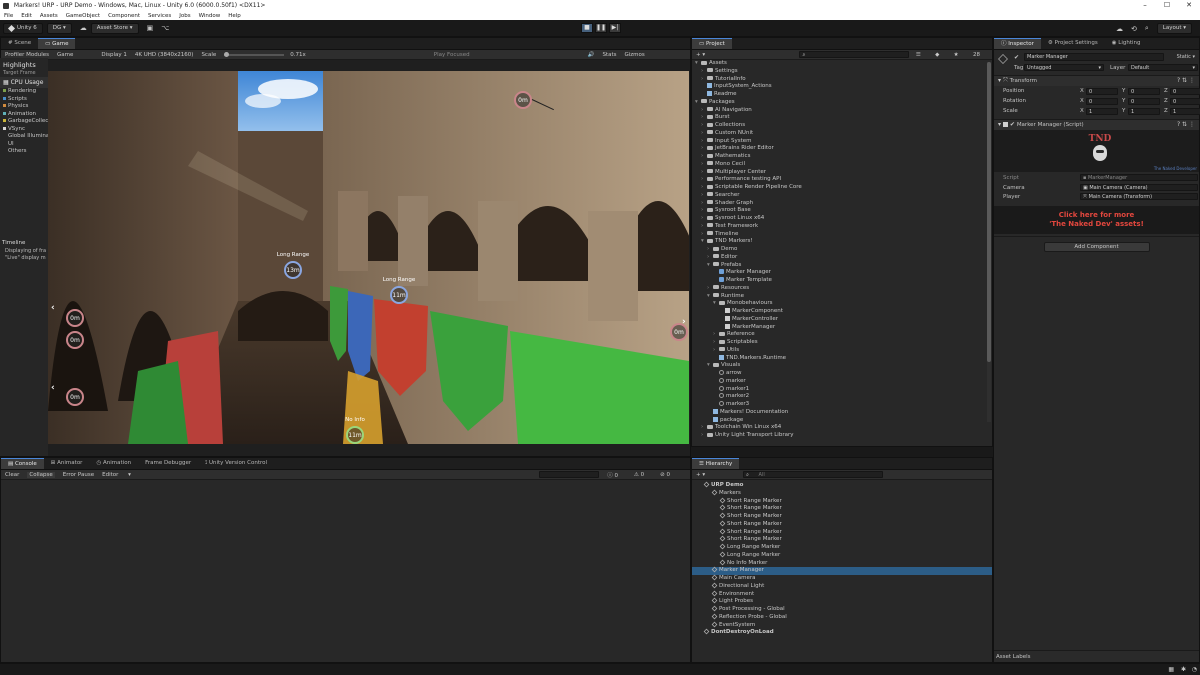  I want to click on warning-count: ⚠ 0, so click(643, 475).